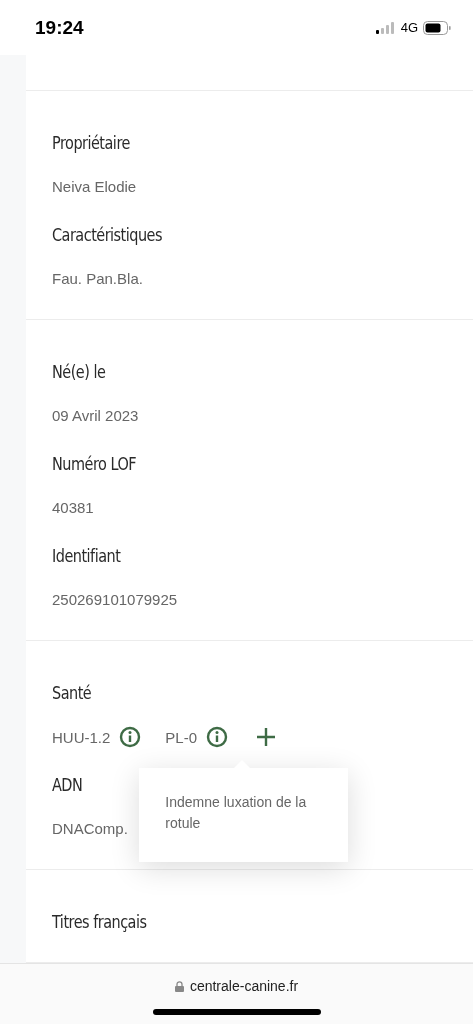 The width and height of the screenshot is (473, 1024). I want to click on field-label: Numéro LOF, so click(94, 464).